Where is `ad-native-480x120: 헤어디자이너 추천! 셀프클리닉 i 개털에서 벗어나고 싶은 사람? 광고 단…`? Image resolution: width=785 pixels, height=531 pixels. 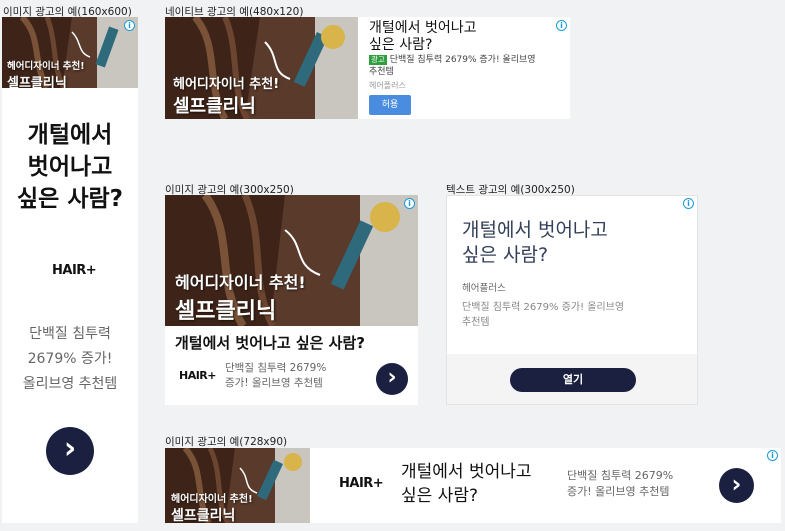 ad-native-480x120: 헤어디자이너 추천! 셀프클리닉 i 개털에서 벗어나고 싶은 사람? 광고 단… is located at coordinates (367, 68).